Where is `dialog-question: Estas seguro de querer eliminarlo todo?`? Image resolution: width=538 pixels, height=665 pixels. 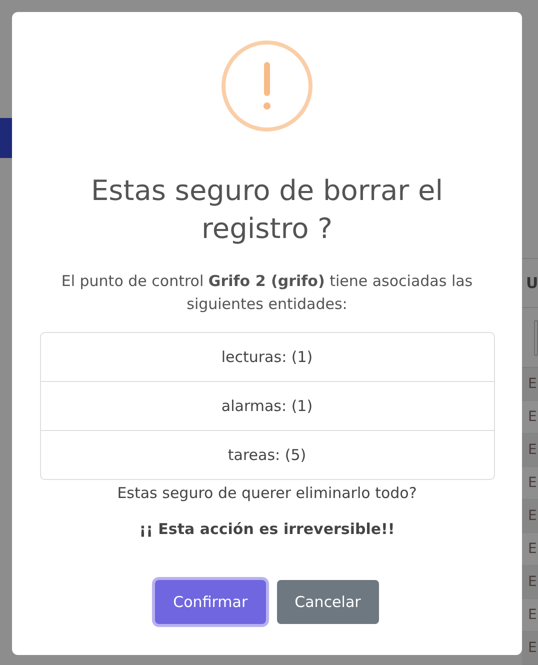 dialog-question: Estas seguro de querer eliminarlo todo? is located at coordinates (267, 493).